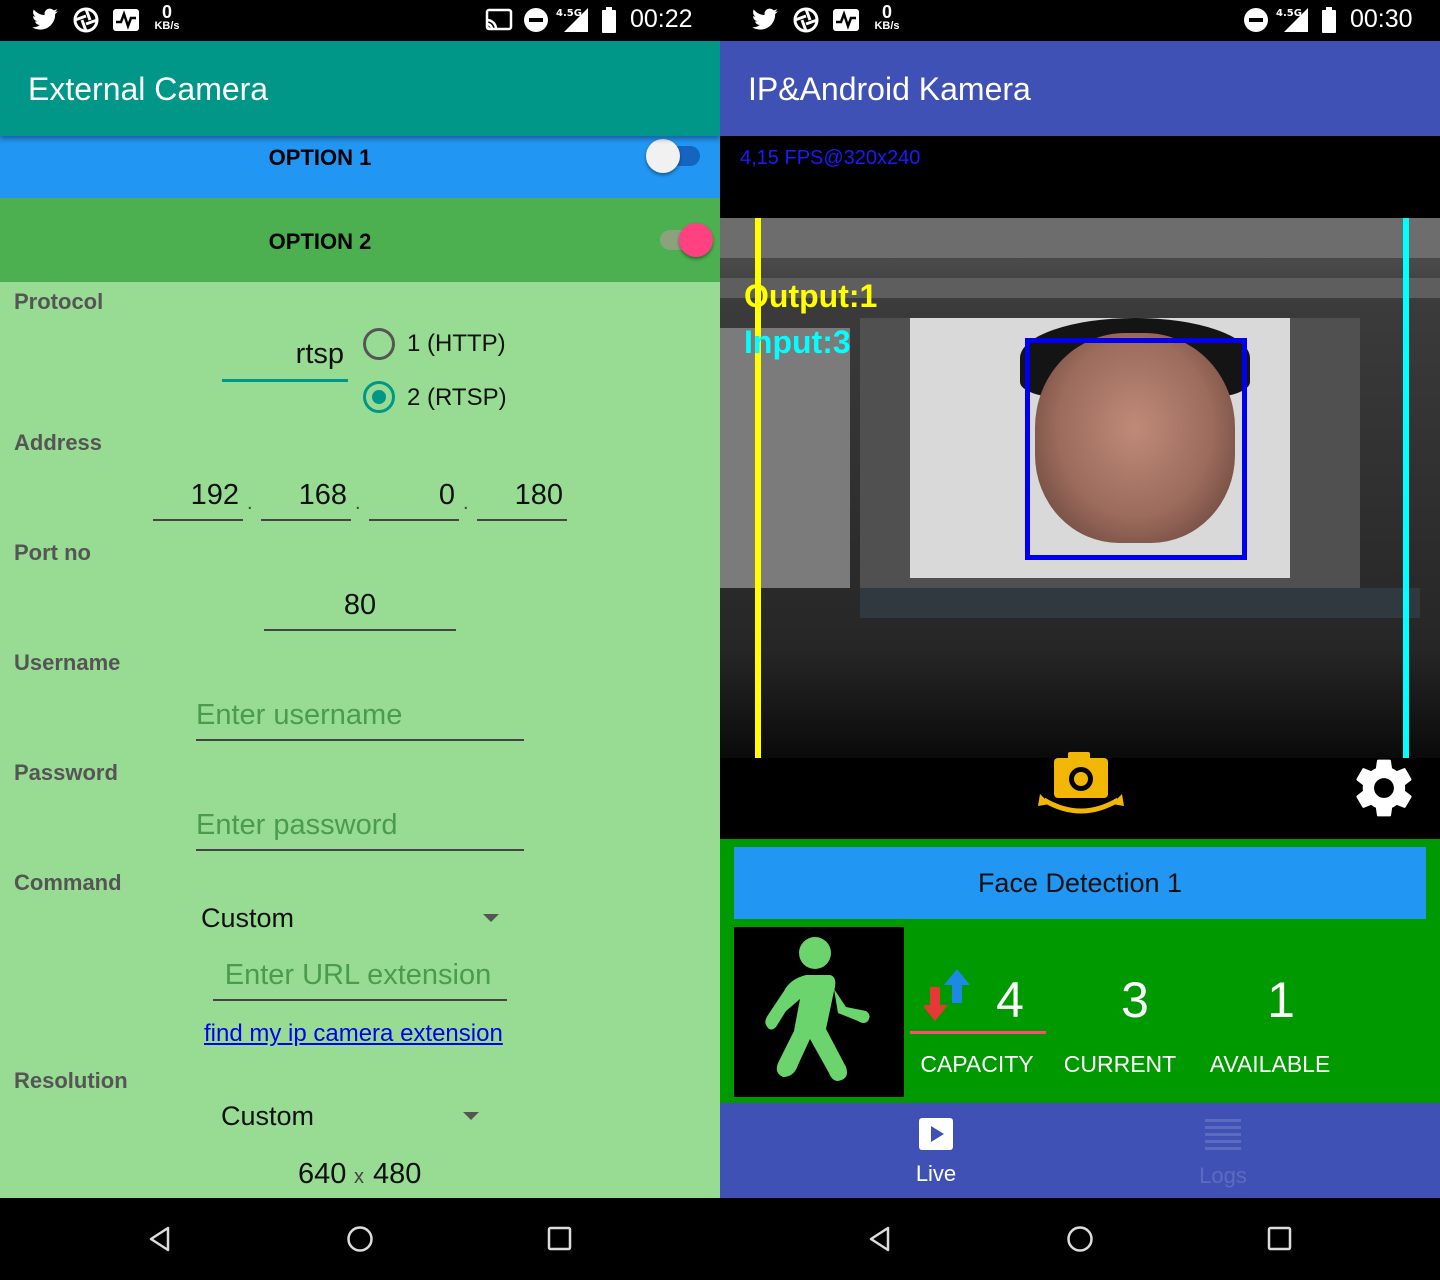 The image size is (1440, 1280). I want to click on password-field: Enter password, so click(360, 830).